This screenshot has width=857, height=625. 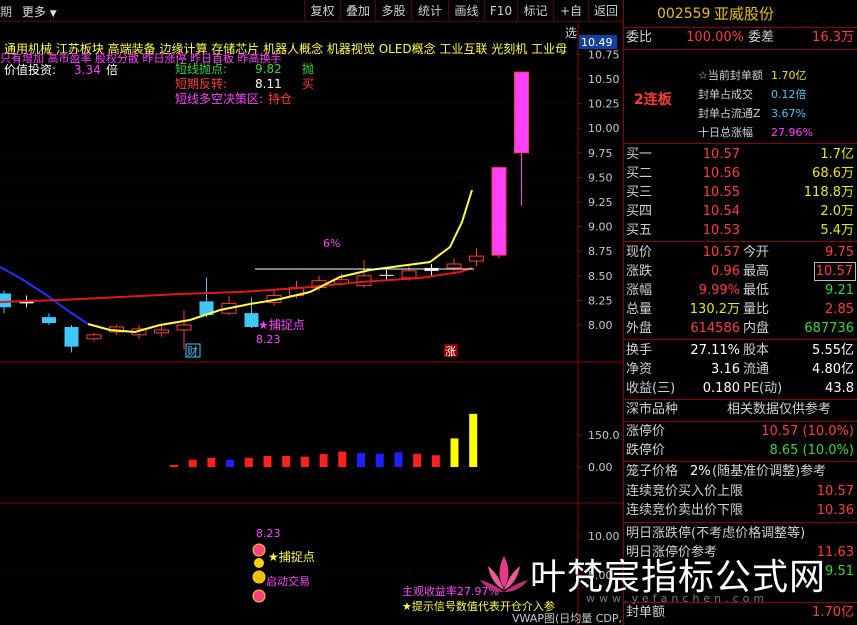 I want to click on weibi-value: 100.00%, so click(x=715, y=37).